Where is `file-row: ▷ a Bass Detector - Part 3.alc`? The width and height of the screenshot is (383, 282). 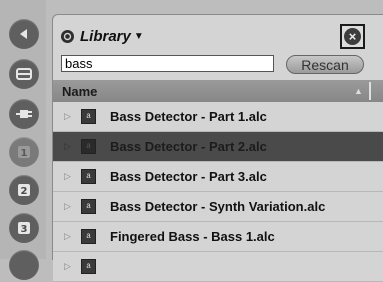 file-row: ▷ a Bass Detector - Part 3.alc is located at coordinates (218, 177).